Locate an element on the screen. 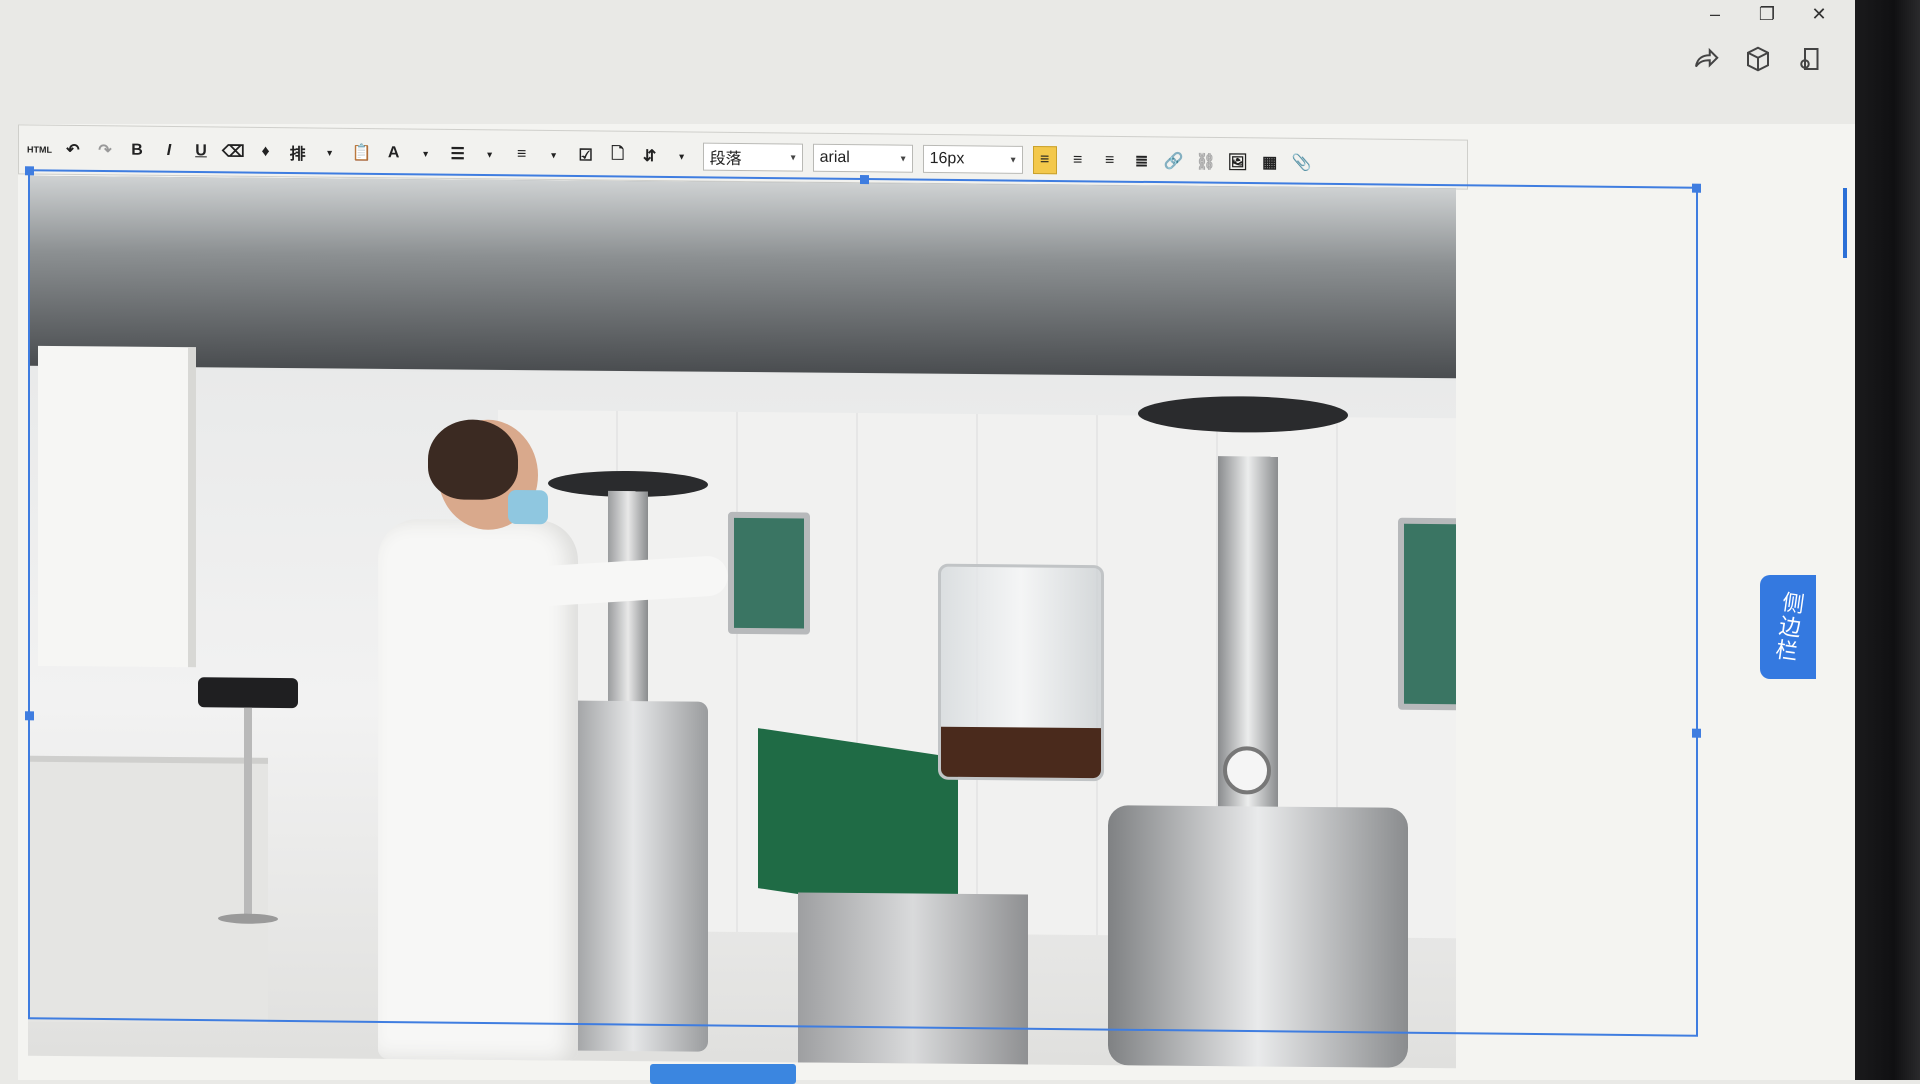 The image size is (1920, 1084). close-icon: ✕ is located at coordinates (1819, 14).